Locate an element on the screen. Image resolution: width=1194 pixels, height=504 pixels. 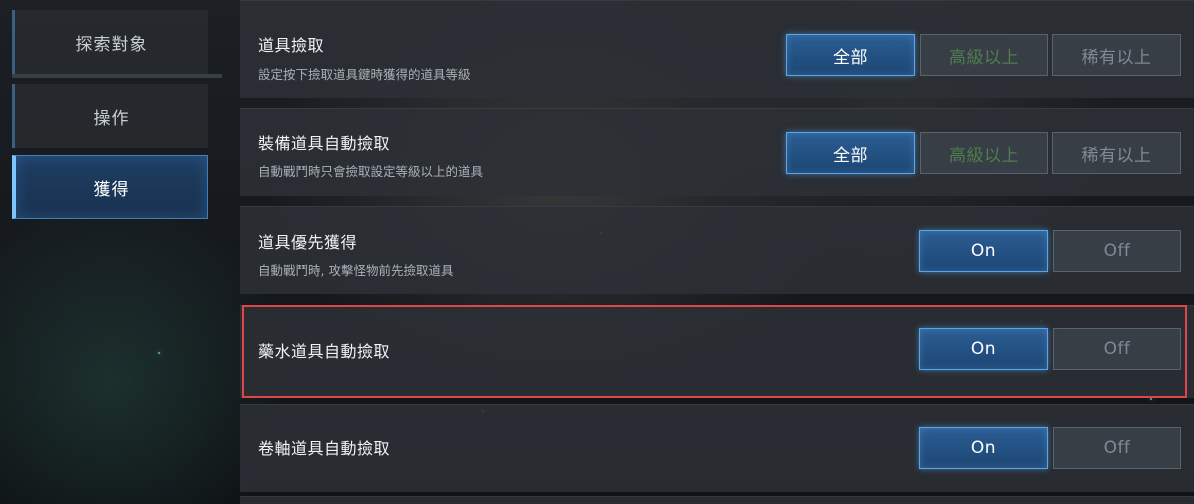
sidebar-tab-label: 探索對象 is located at coordinates (111, 44).